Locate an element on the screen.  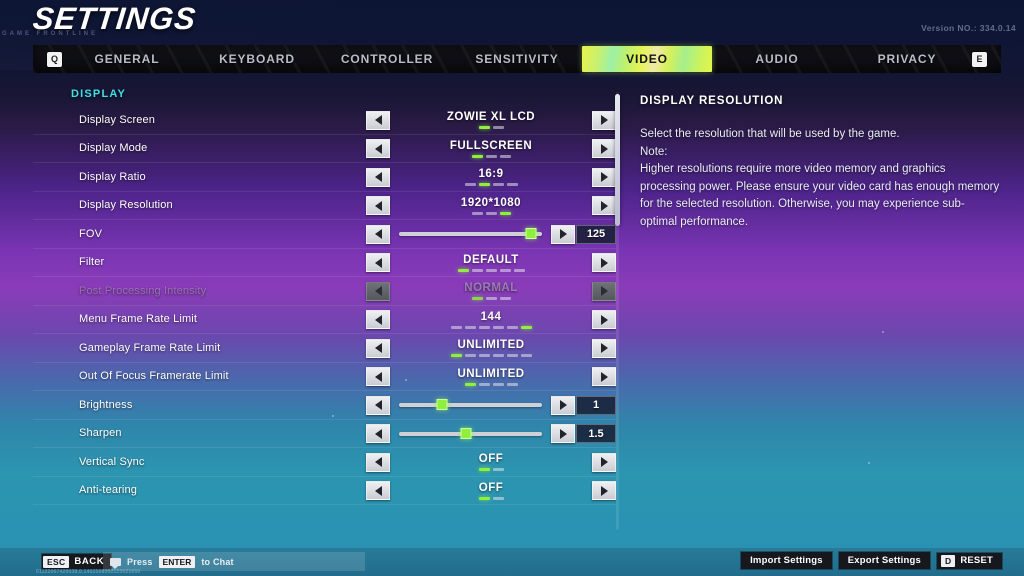
back-button: ESC BACK is located at coordinates (77, 561).